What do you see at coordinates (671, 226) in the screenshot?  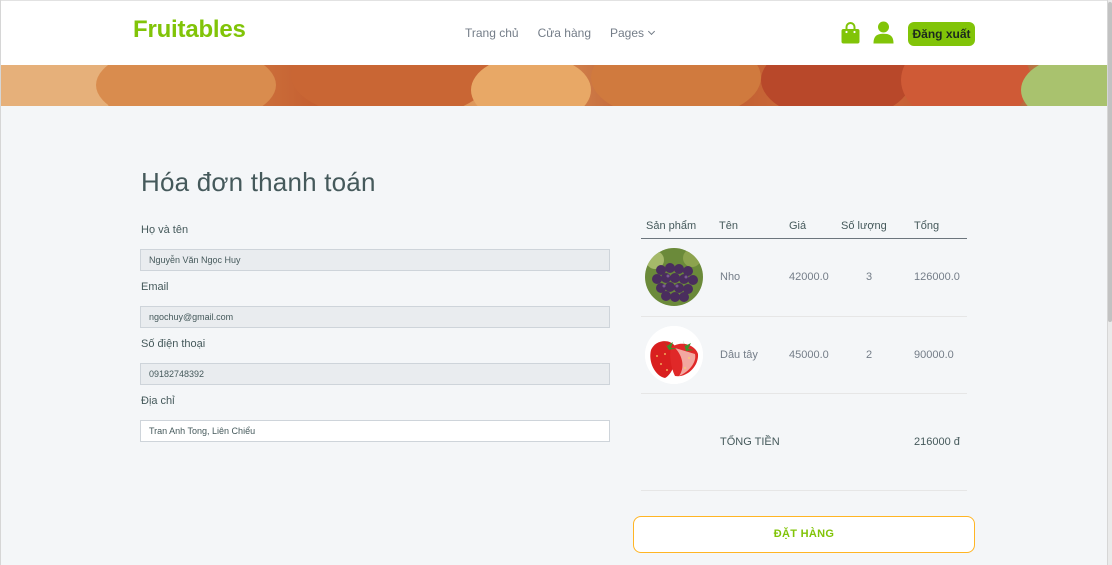 I see `column-header-product: Sản phẩm` at bounding box center [671, 226].